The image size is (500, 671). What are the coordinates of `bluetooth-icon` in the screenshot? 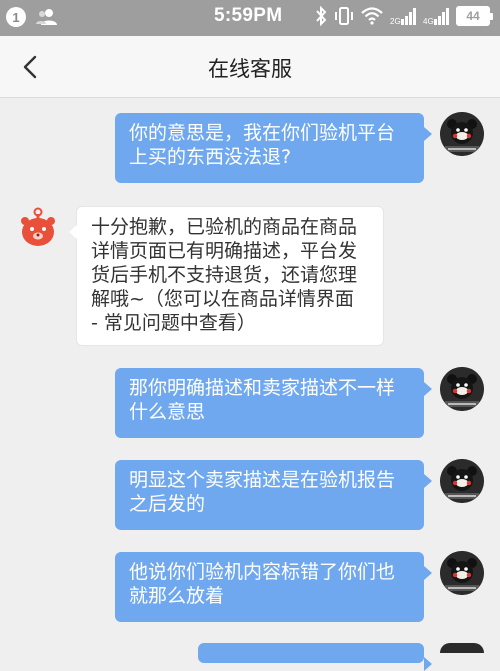 It's located at (321, 16).